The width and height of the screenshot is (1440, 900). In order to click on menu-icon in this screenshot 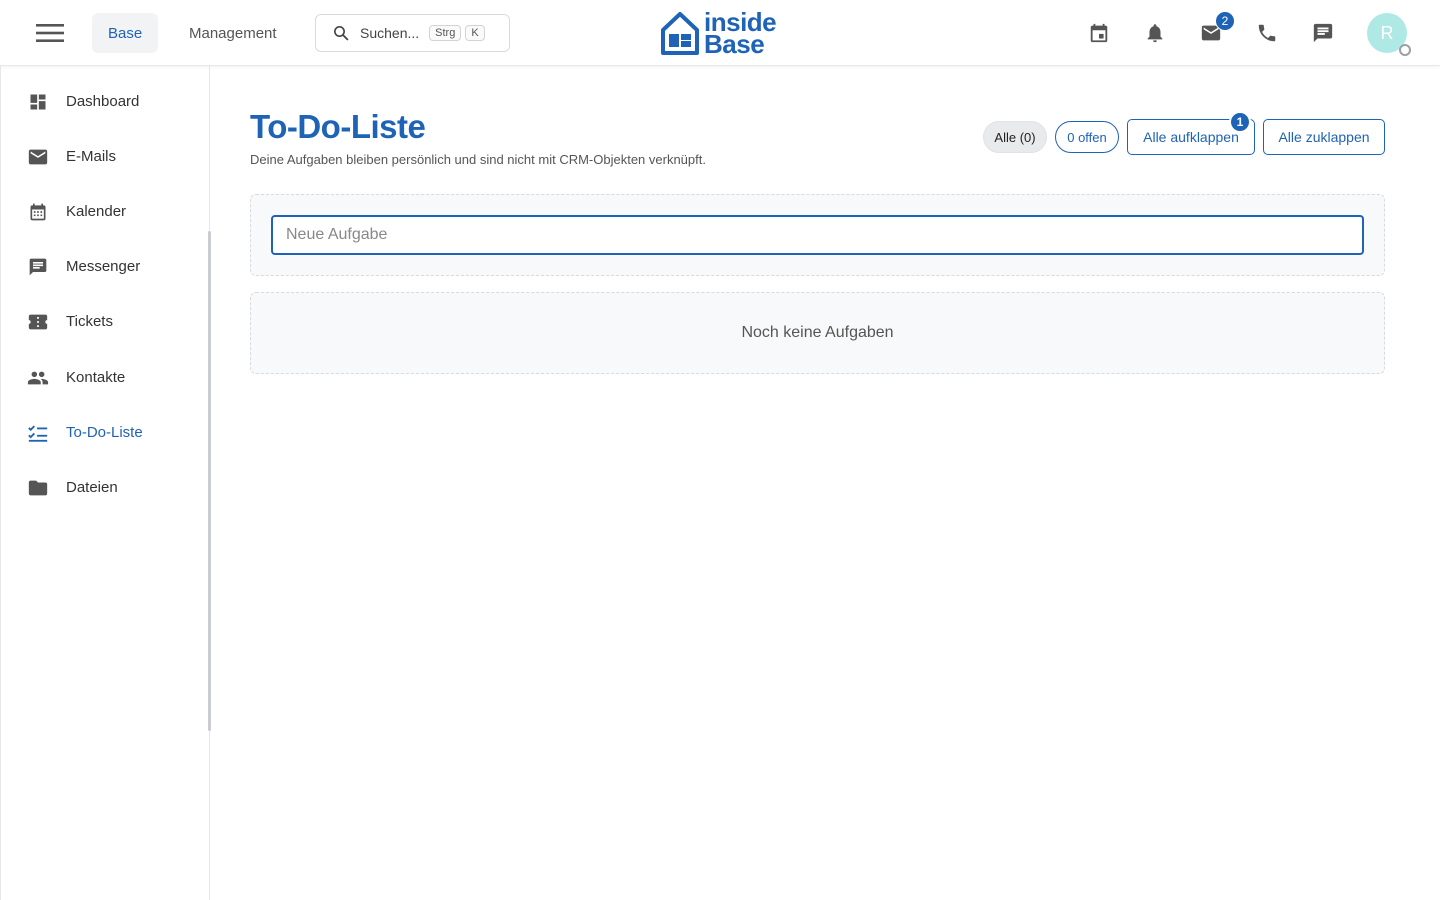, I will do `click(50, 33)`.